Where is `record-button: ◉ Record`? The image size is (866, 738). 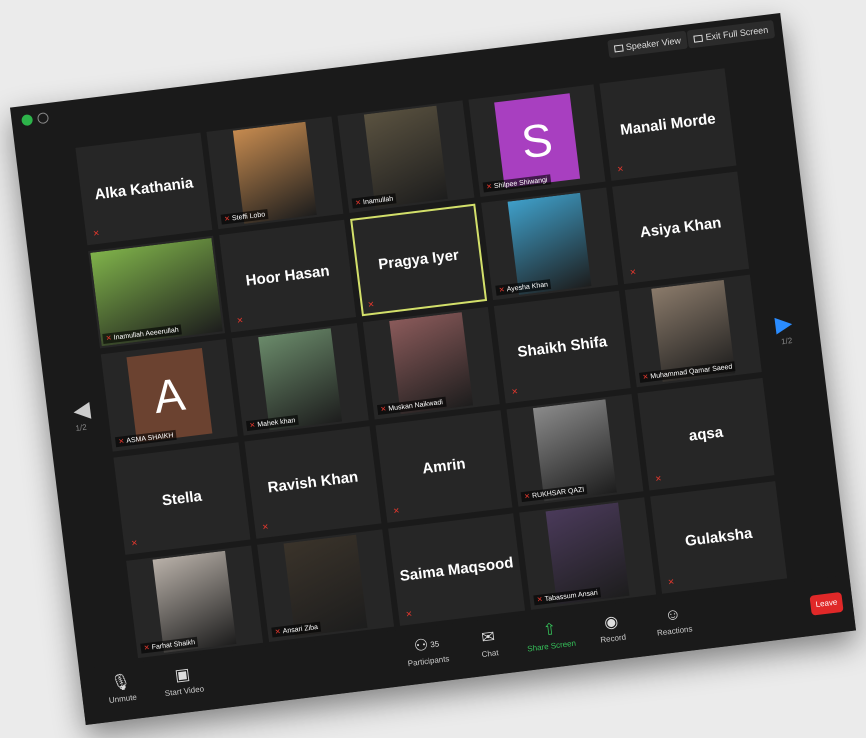
record-button: ◉ Record is located at coordinates (611, 628).